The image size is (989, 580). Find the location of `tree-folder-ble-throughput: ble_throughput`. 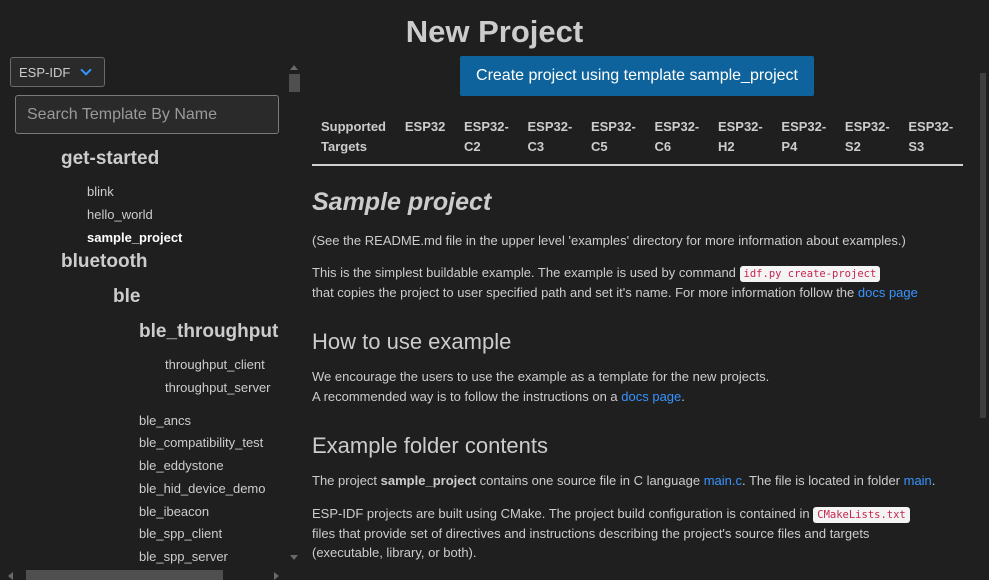

tree-folder-ble-throughput: ble_throughput is located at coordinates (208, 332).